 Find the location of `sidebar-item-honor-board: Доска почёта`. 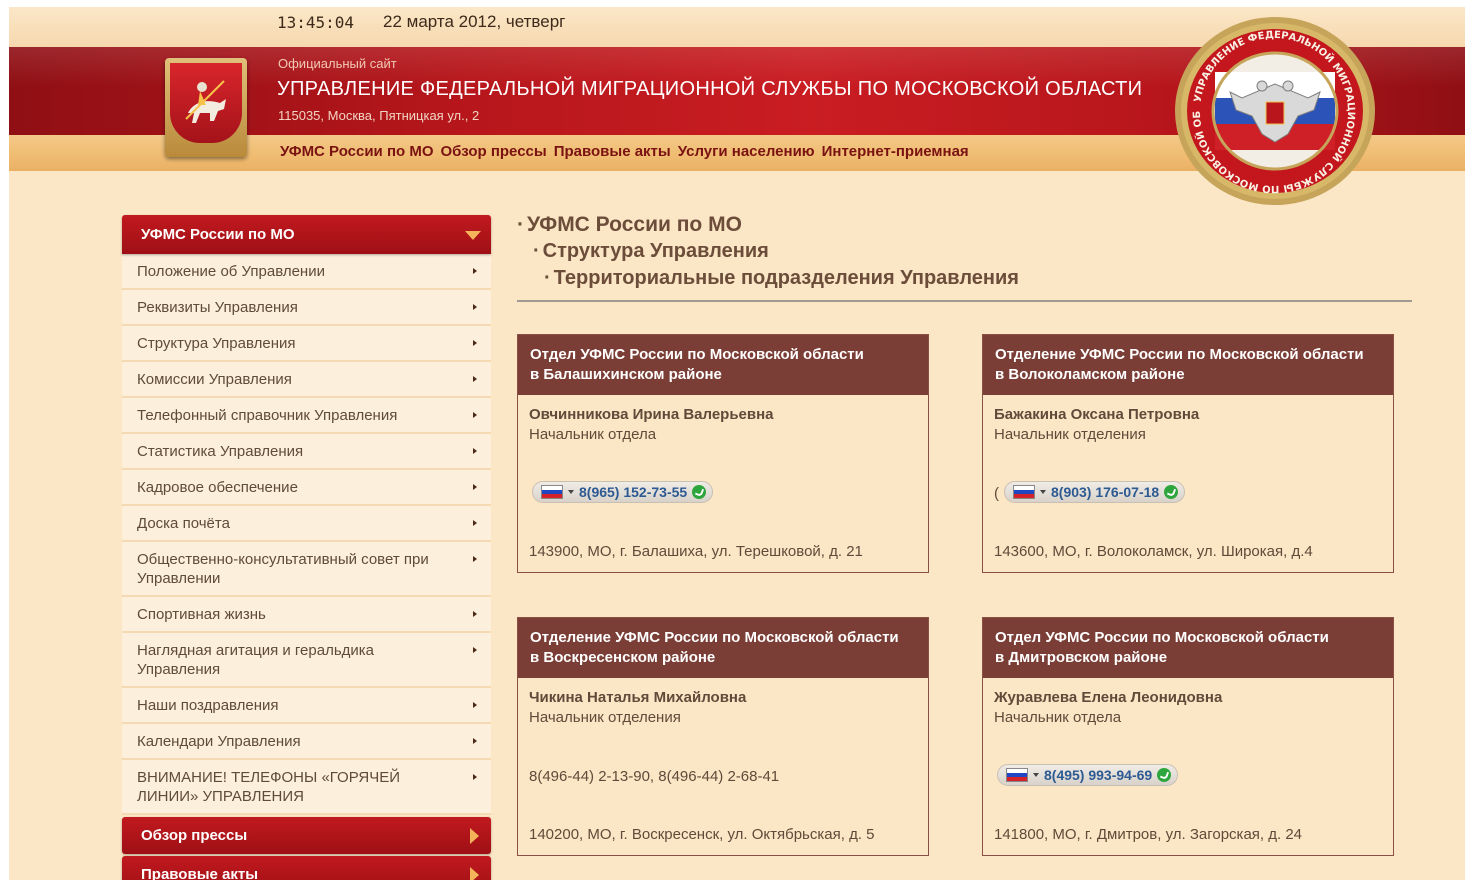

sidebar-item-honor-board: Доска почёта is located at coordinates (306, 524).